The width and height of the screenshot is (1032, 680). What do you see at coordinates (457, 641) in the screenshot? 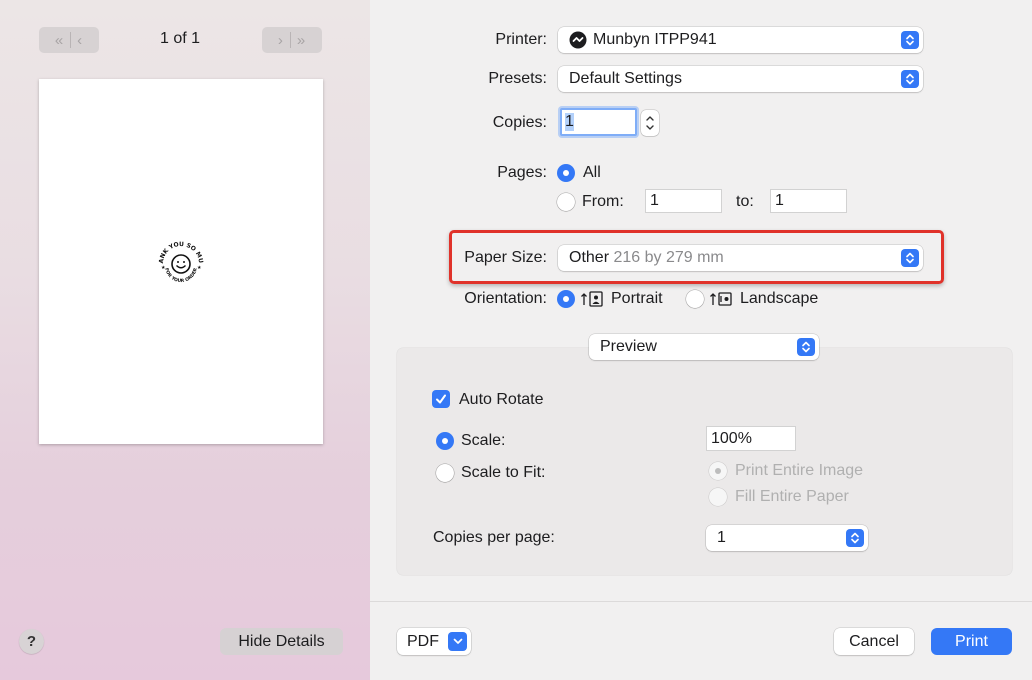
I see `chevron-down-icon` at bounding box center [457, 641].